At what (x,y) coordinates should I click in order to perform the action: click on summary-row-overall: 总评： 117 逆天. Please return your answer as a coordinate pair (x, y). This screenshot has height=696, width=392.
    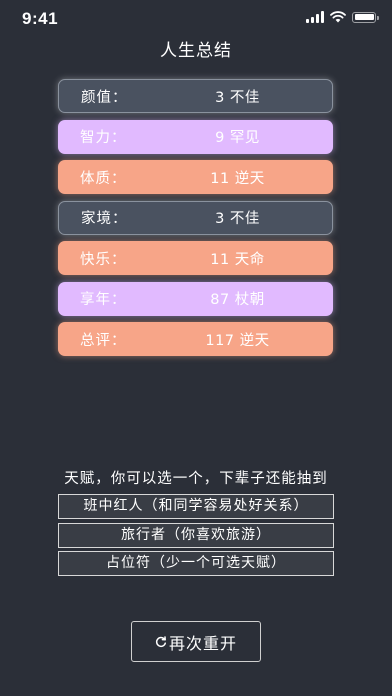
    Looking at the image, I should click on (195, 339).